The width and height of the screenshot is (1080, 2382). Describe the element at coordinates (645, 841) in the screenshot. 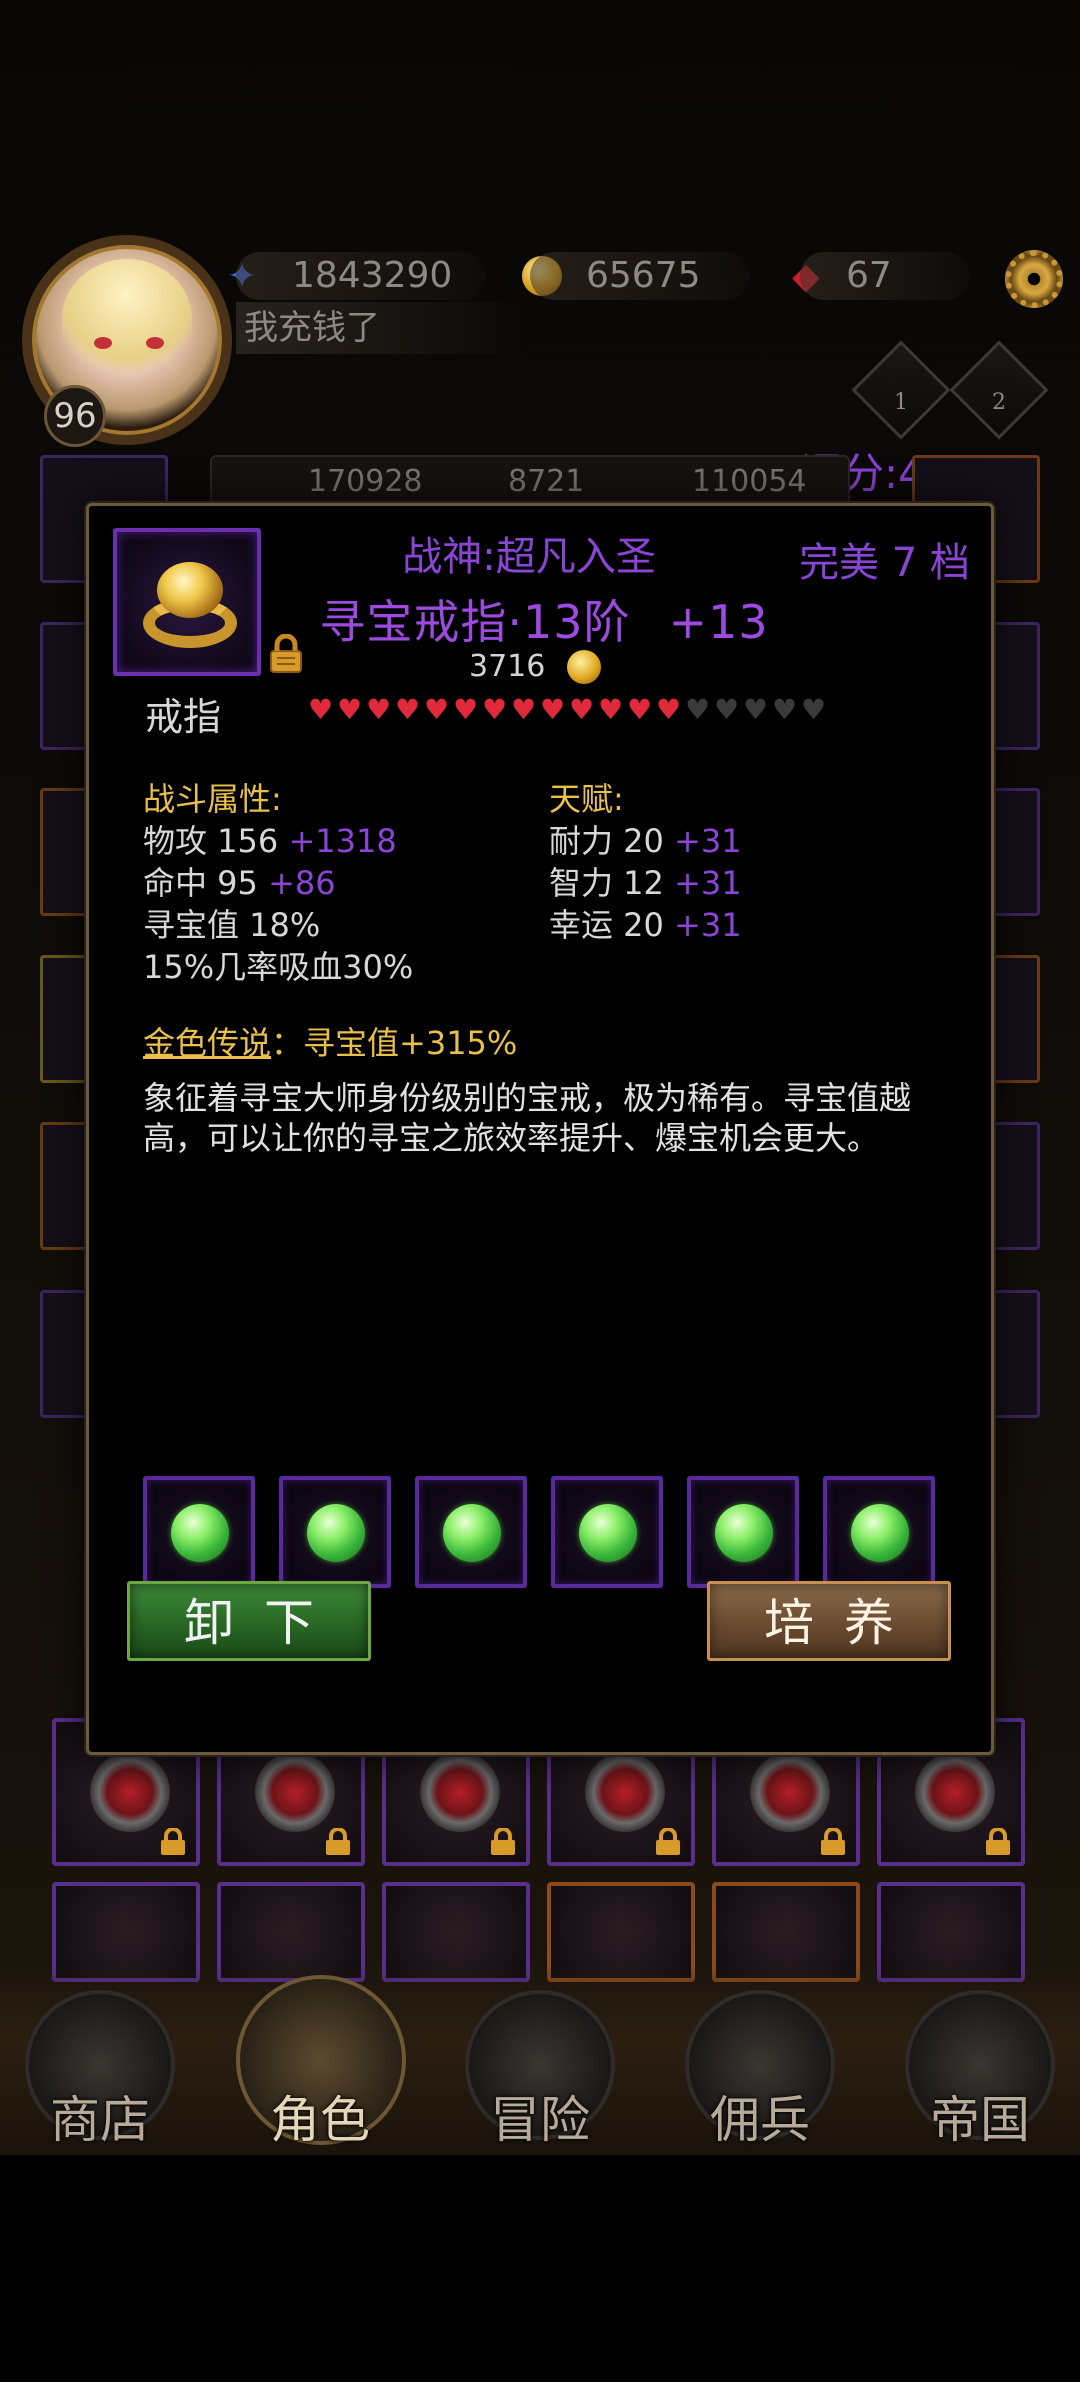

I see `talent-attr-line: 耐力 20 +31` at that location.